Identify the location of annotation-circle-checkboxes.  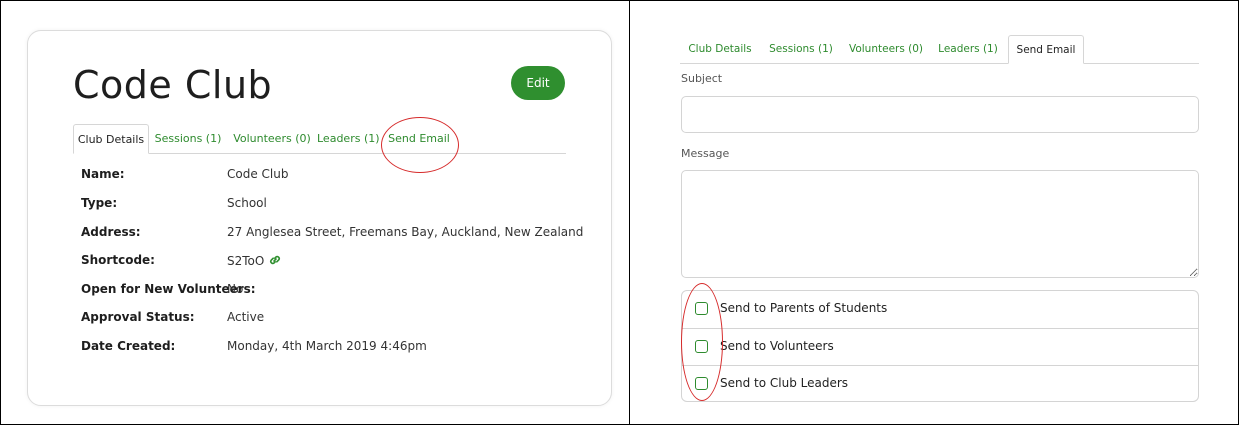
(702, 342).